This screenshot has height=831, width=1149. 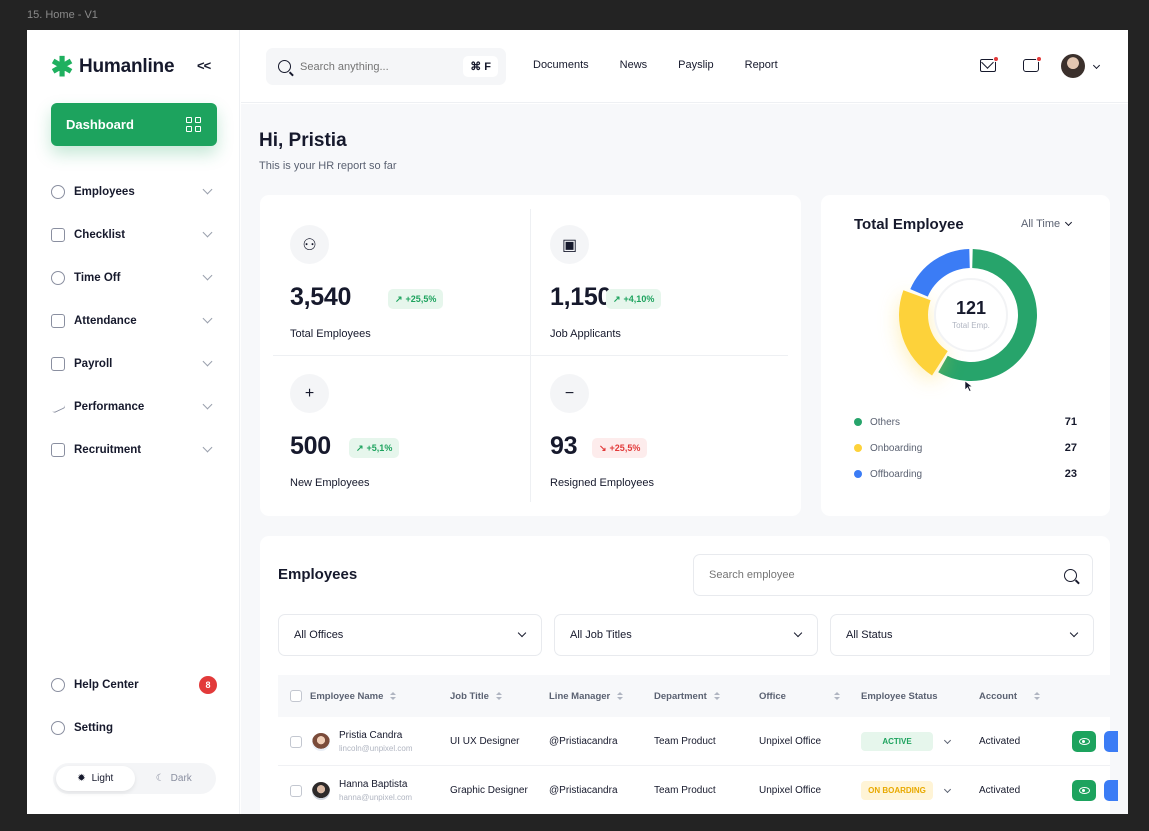 I want to click on page-subtitle: This is your HR report so far, so click(x=328, y=166).